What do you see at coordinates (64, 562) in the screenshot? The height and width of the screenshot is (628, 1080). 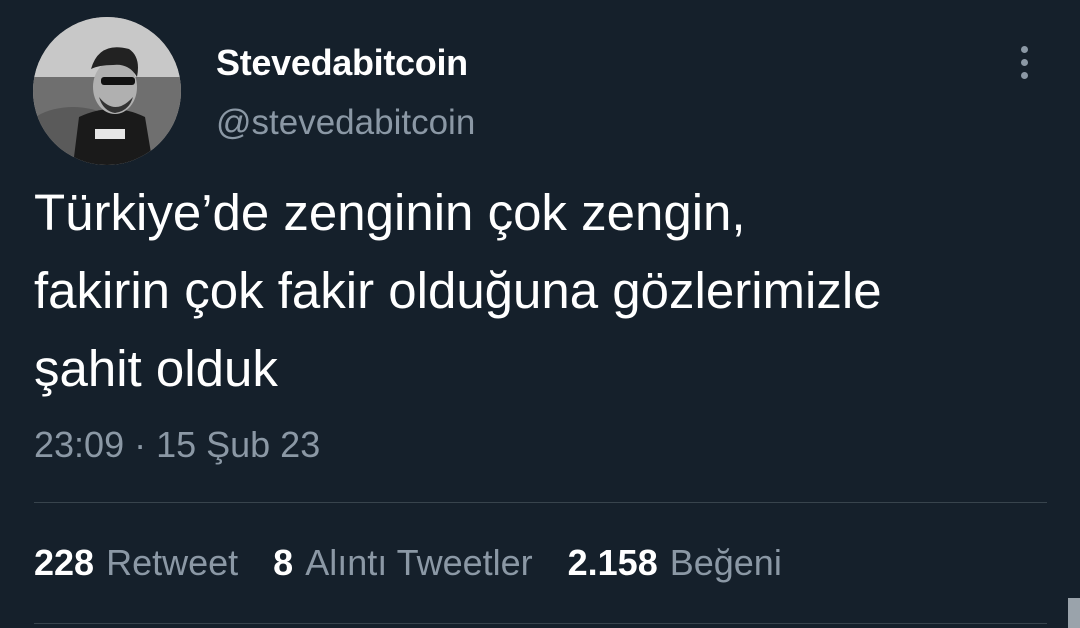 I see `retweets-count: 228` at bounding box center [64, 562].